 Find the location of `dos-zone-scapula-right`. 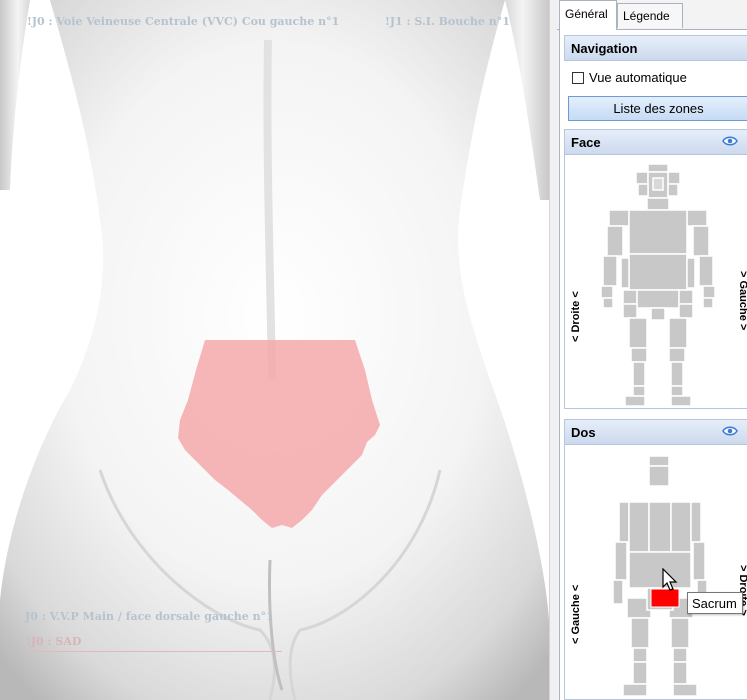

dos-zone-scapula-right is located at coordinates (681, 527).